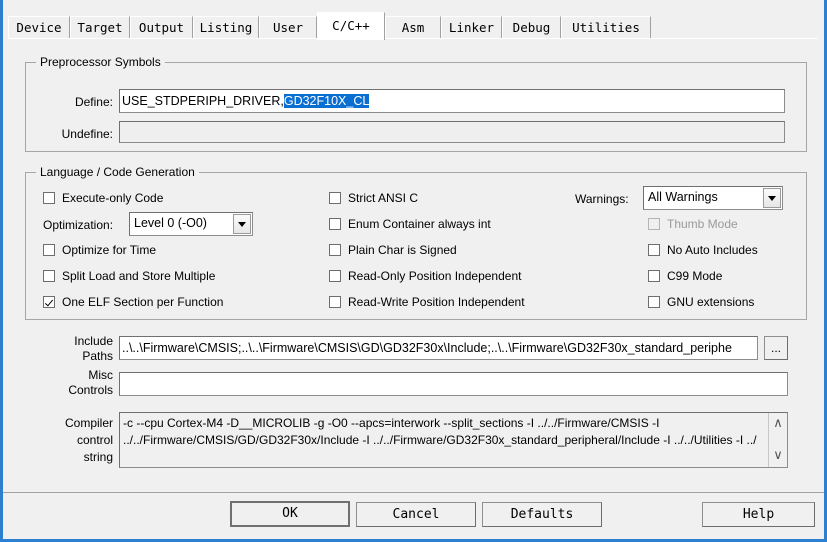 The image size is (827, 542). I want to click on checkbox-thumb-mode: Thumb Mode, so click(693, 224).